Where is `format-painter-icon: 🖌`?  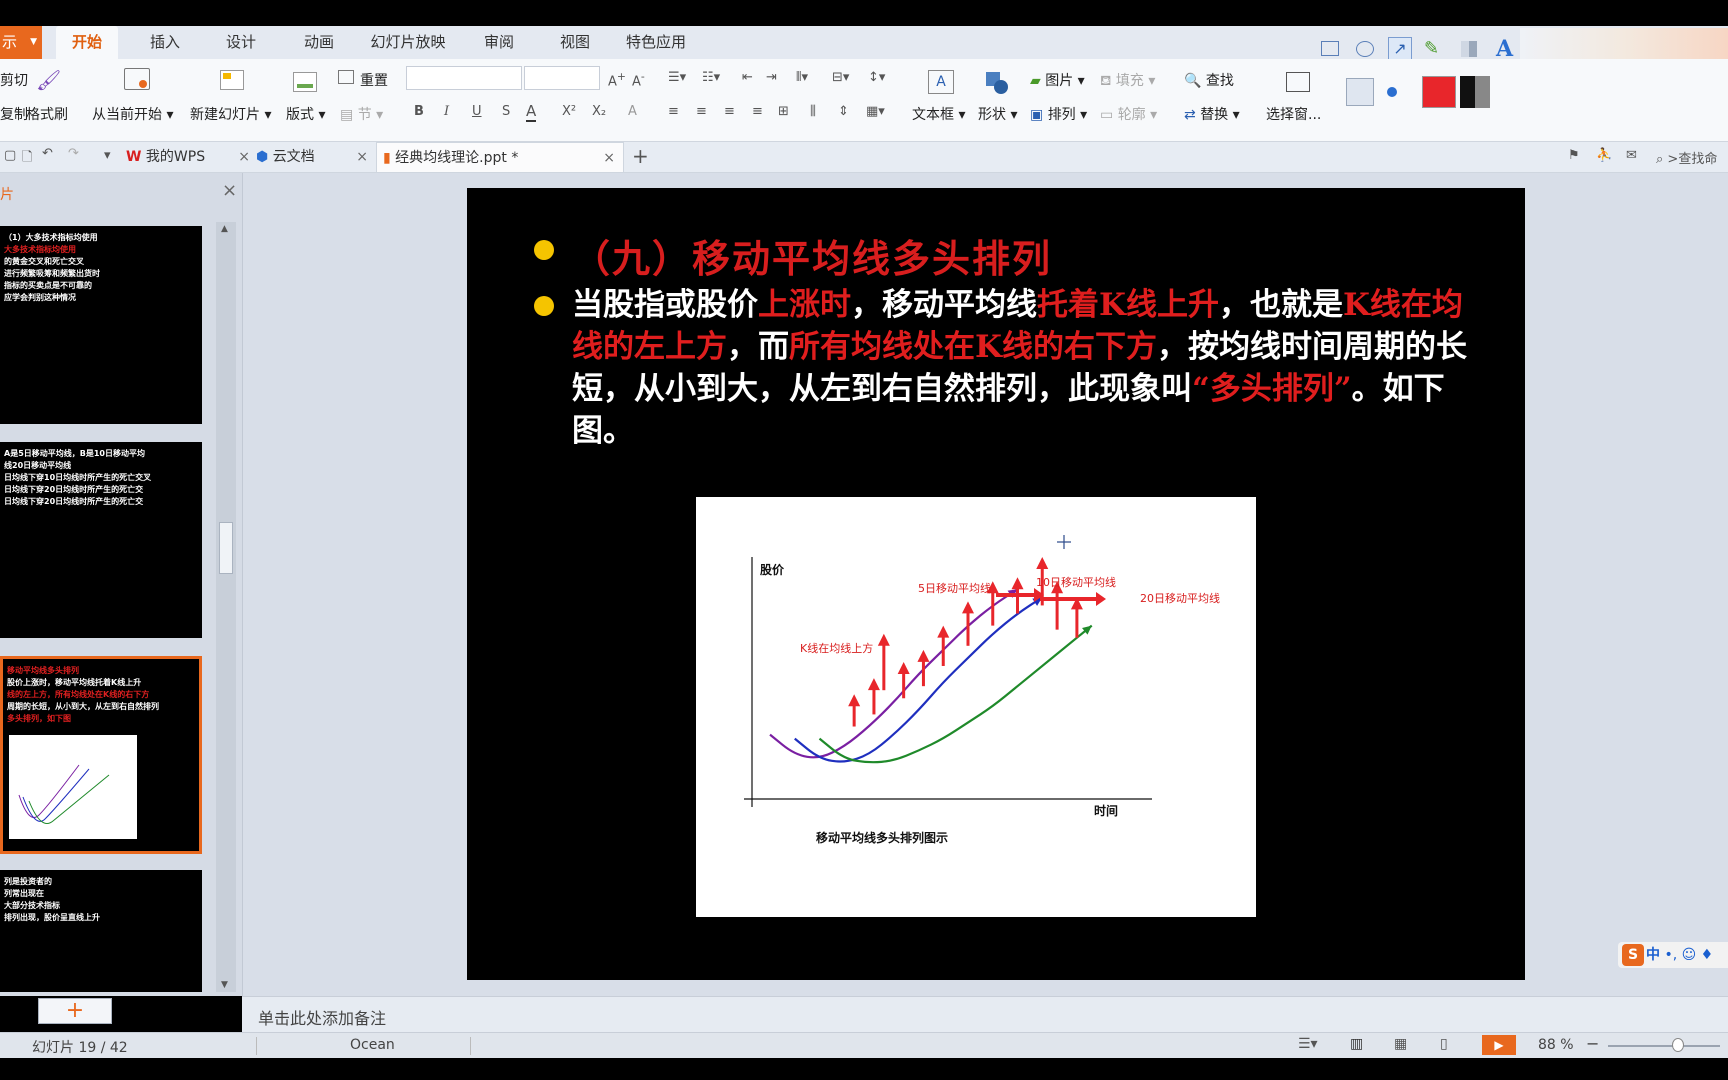
format-painter-icon: 🖌 is located at coordinates (48, 80).